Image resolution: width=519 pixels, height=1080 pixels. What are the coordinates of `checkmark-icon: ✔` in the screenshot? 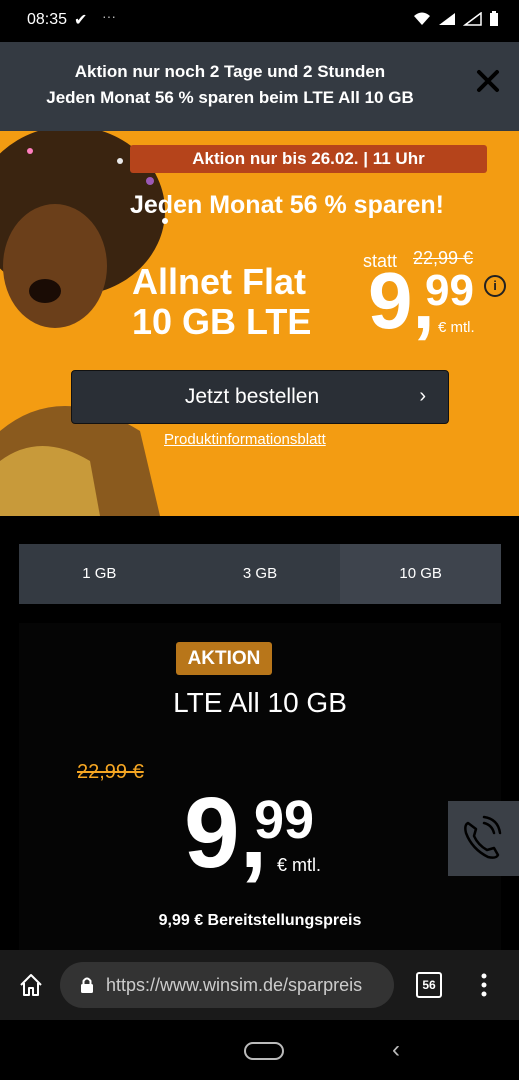 It's located at (81, 20).